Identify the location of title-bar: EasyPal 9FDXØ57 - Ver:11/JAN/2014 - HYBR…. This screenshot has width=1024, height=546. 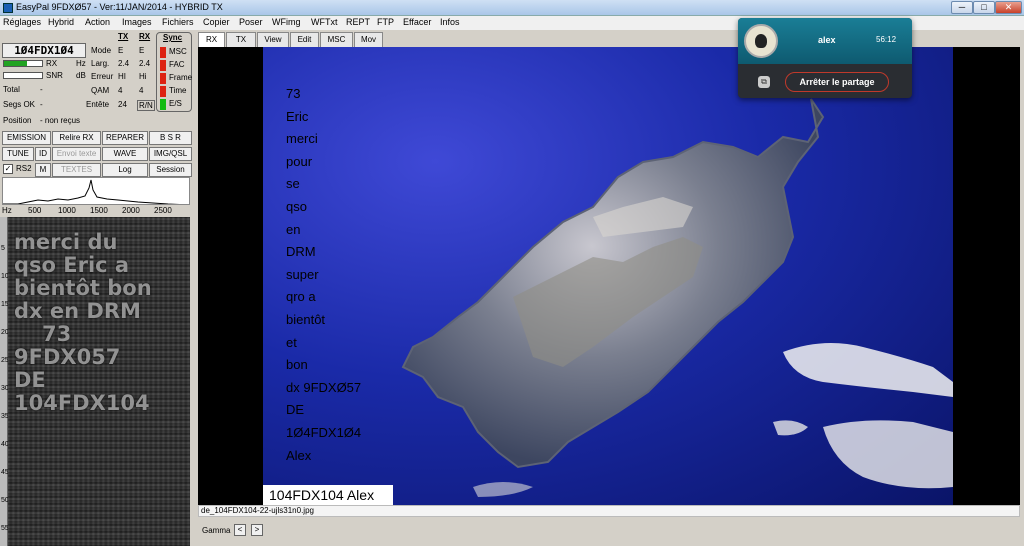
(512, 8).